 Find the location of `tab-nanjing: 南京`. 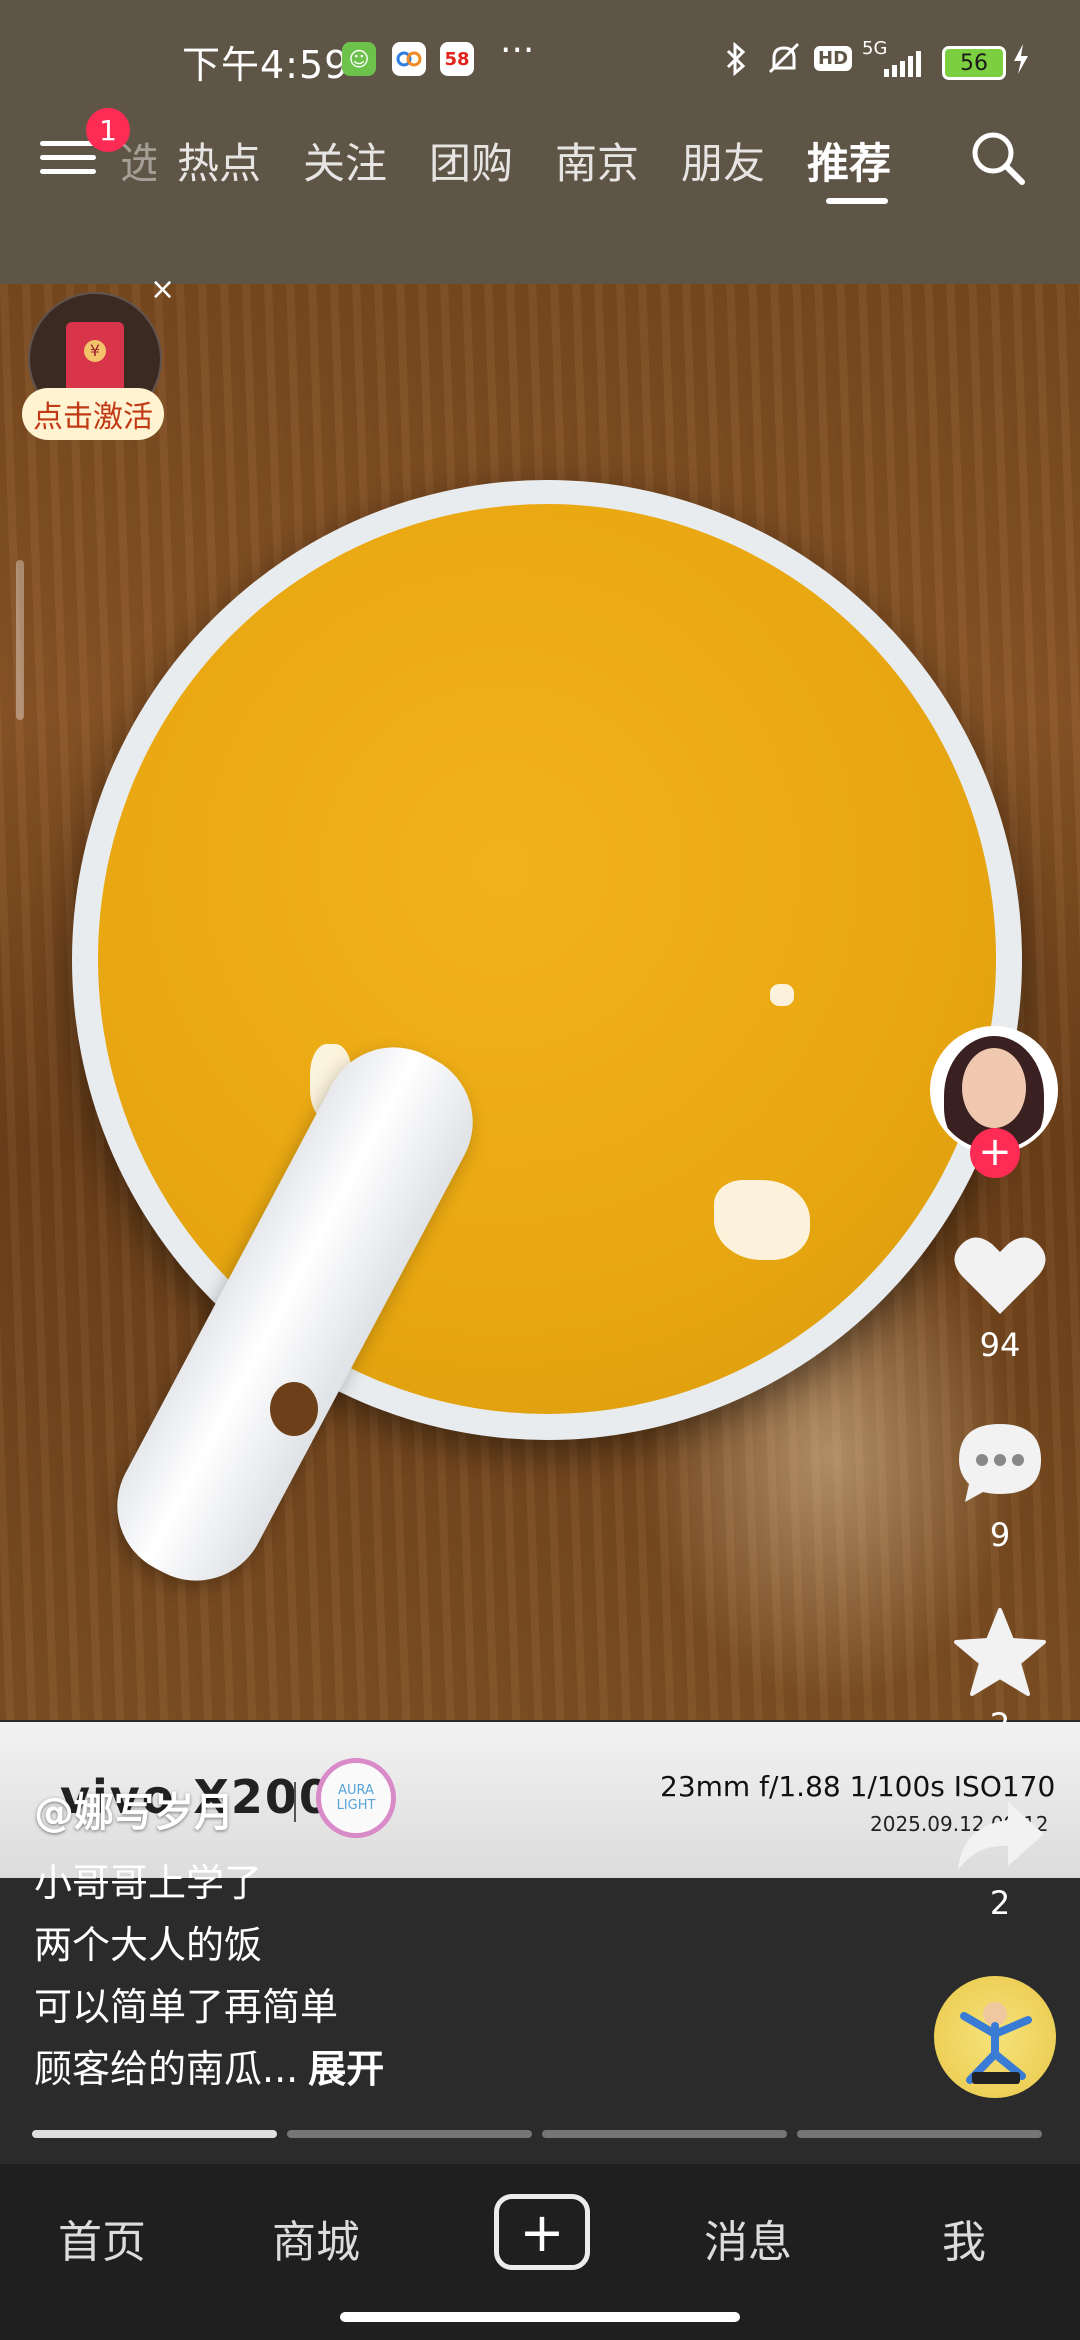

tab-nanjing: 南京 is located at coordinates (597, 160).